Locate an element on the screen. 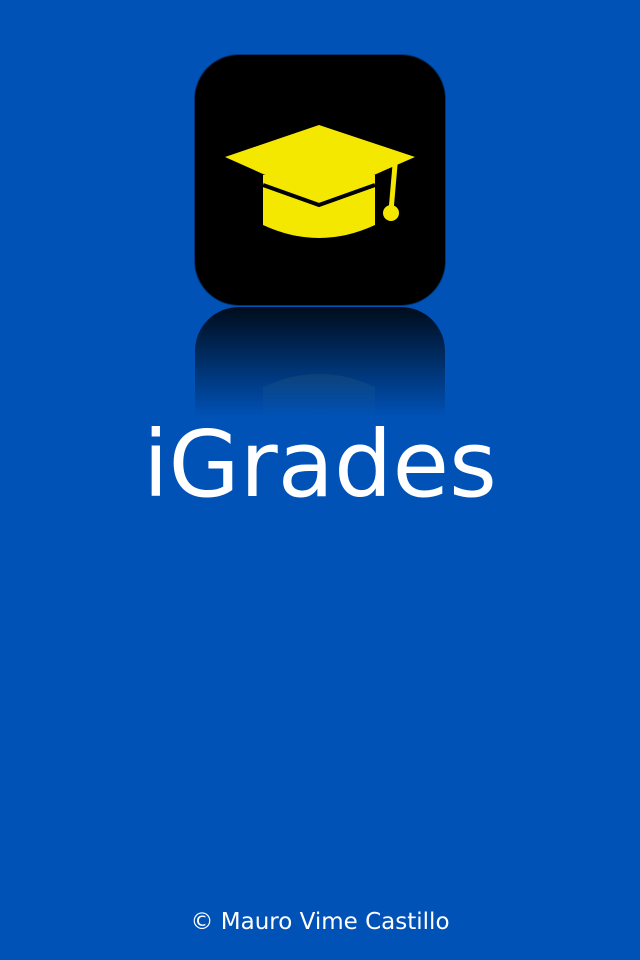  copyright-text: © Mauro Vime Castillo is located at coordinates (320, 922).